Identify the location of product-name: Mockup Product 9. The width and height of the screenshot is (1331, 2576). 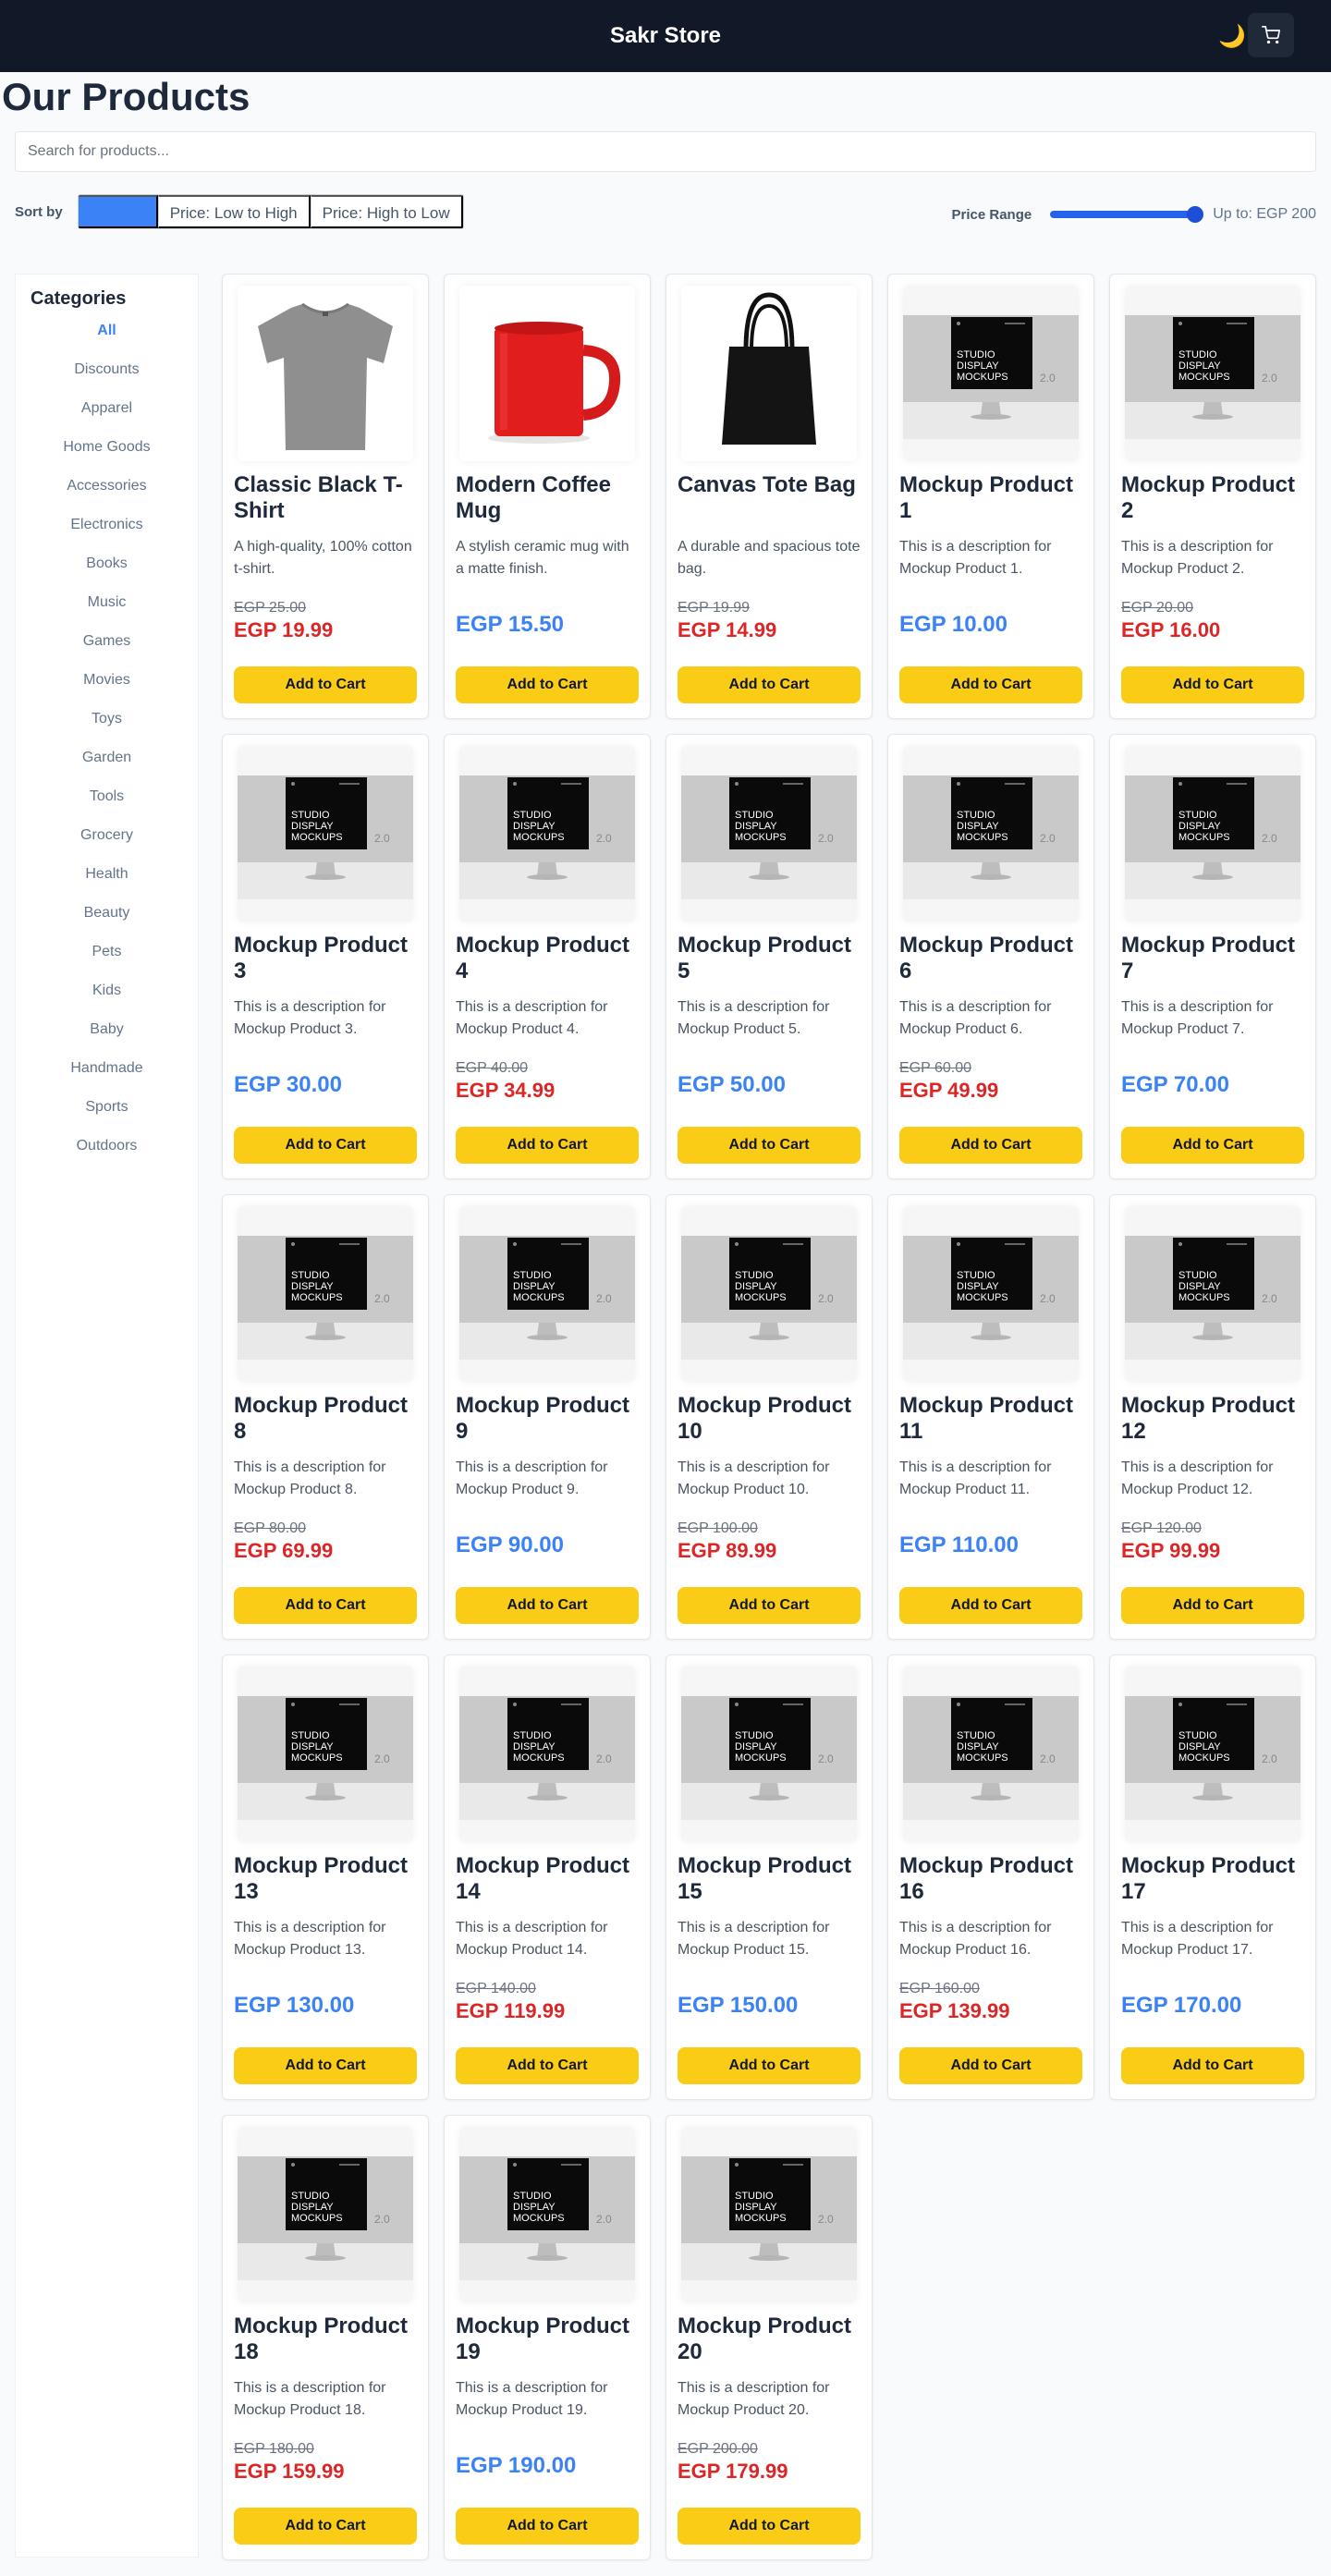
(547, 1419).